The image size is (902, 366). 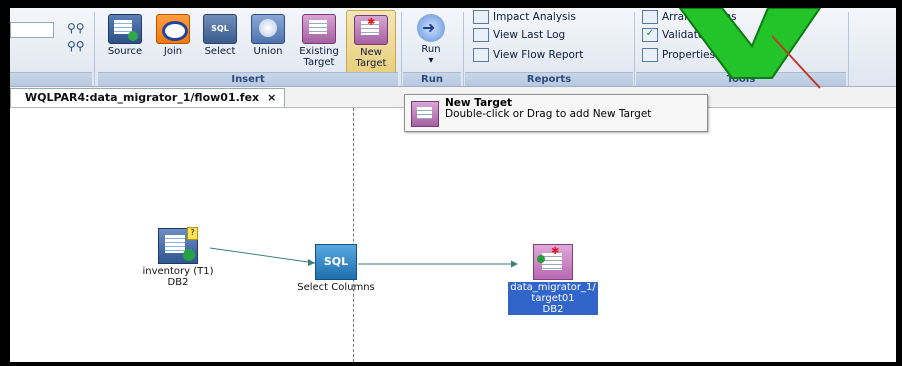 I want to click on union-button: Union, so click(x=268, y=35).